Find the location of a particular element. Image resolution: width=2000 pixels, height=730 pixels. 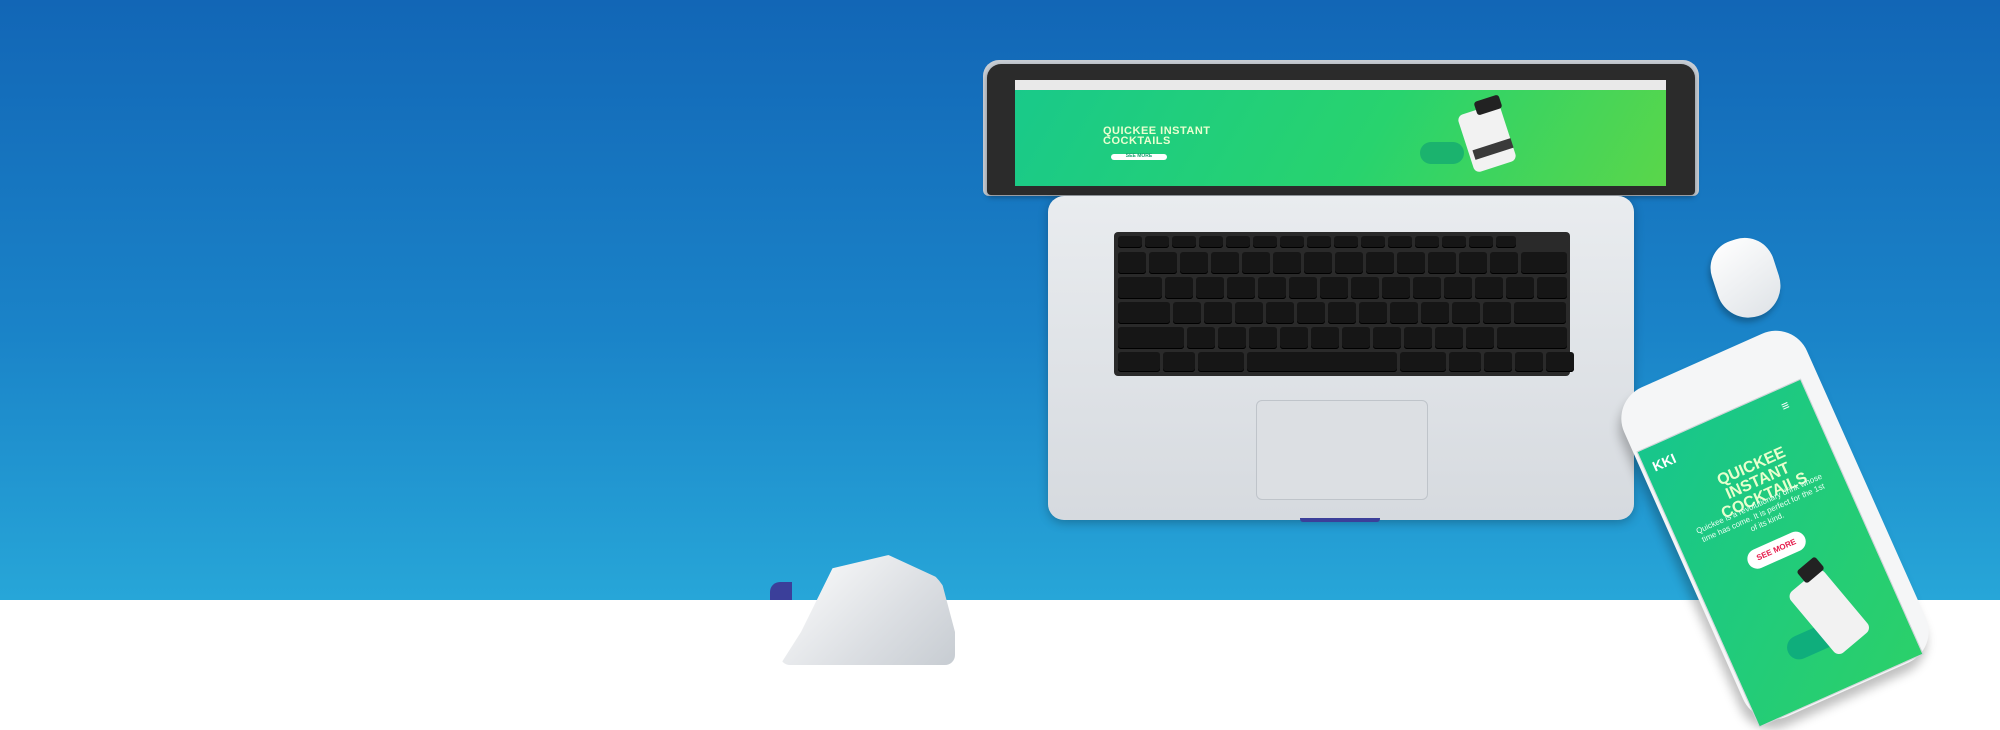

laptop-screen: QUICKEE INSTANT COCKTAILS SEE MORE is located at coordinates (1340, 133).